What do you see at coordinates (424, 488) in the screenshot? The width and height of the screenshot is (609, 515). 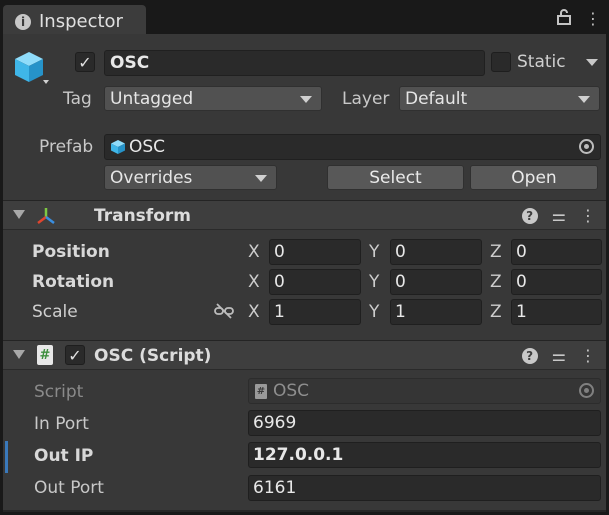 I see `out-port-input: 6161` at bounding box center [424, 488].